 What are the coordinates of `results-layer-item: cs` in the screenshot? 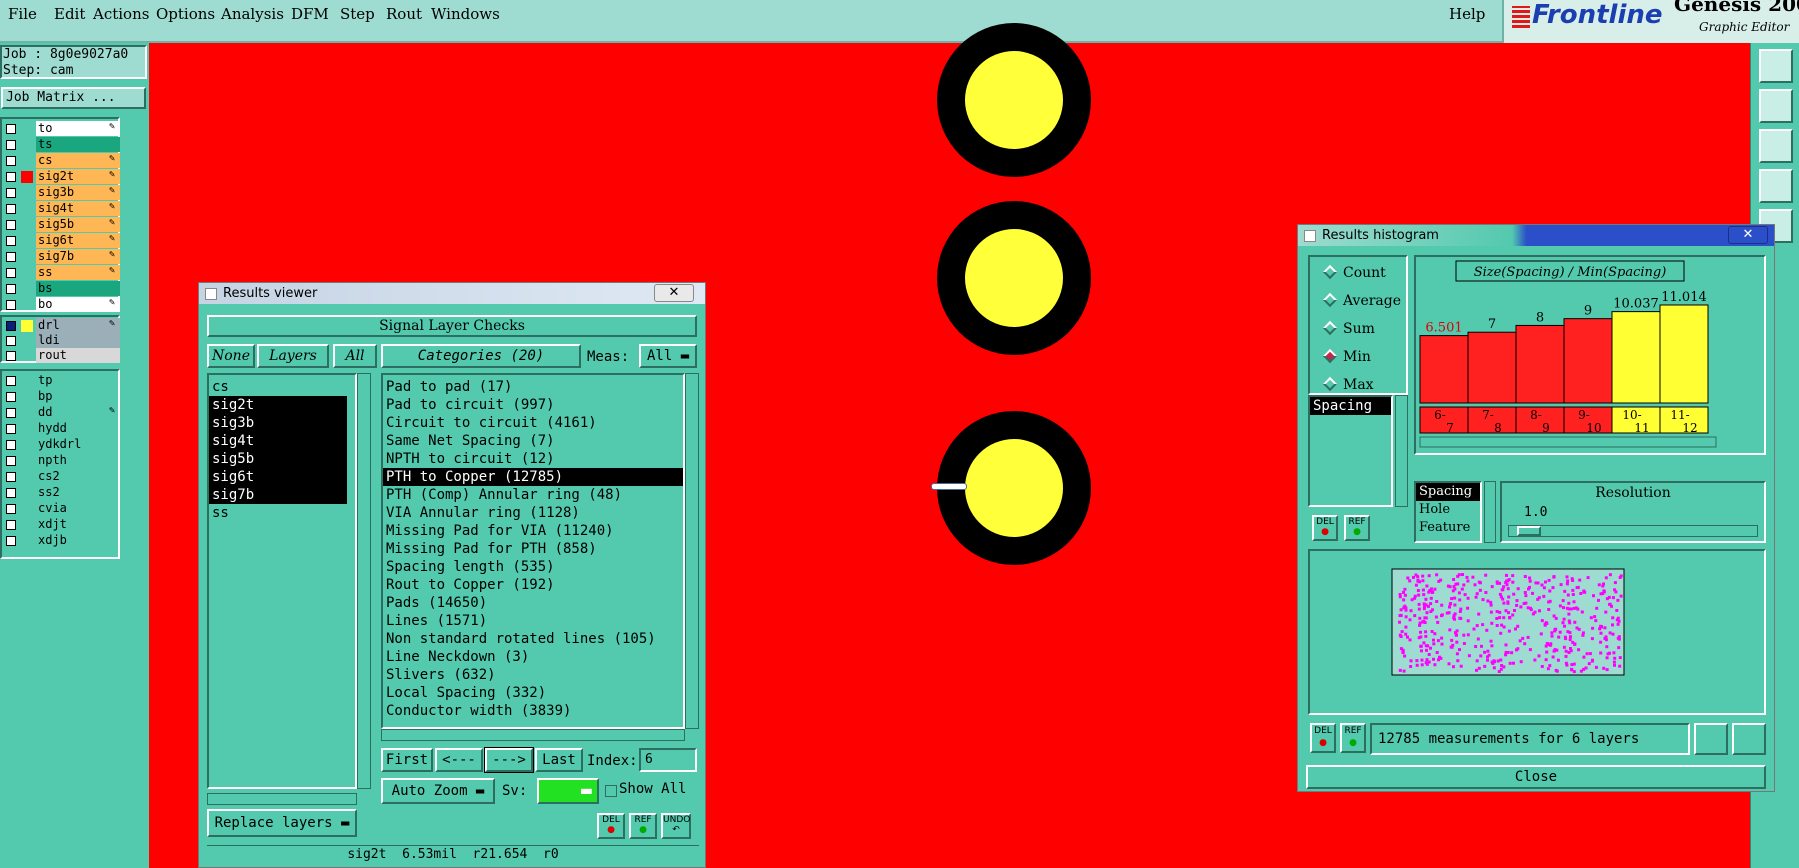 It's located at (278, 387).